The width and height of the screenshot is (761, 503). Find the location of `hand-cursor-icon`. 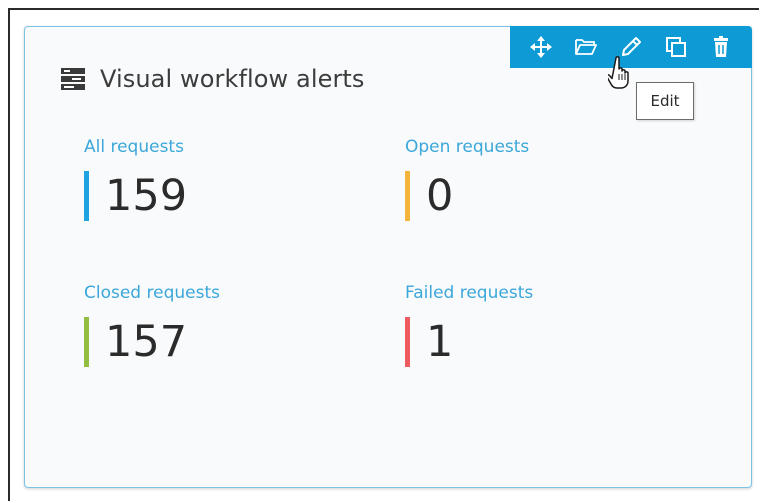

hand-cursor-icon is located at coordinates (618, 72).